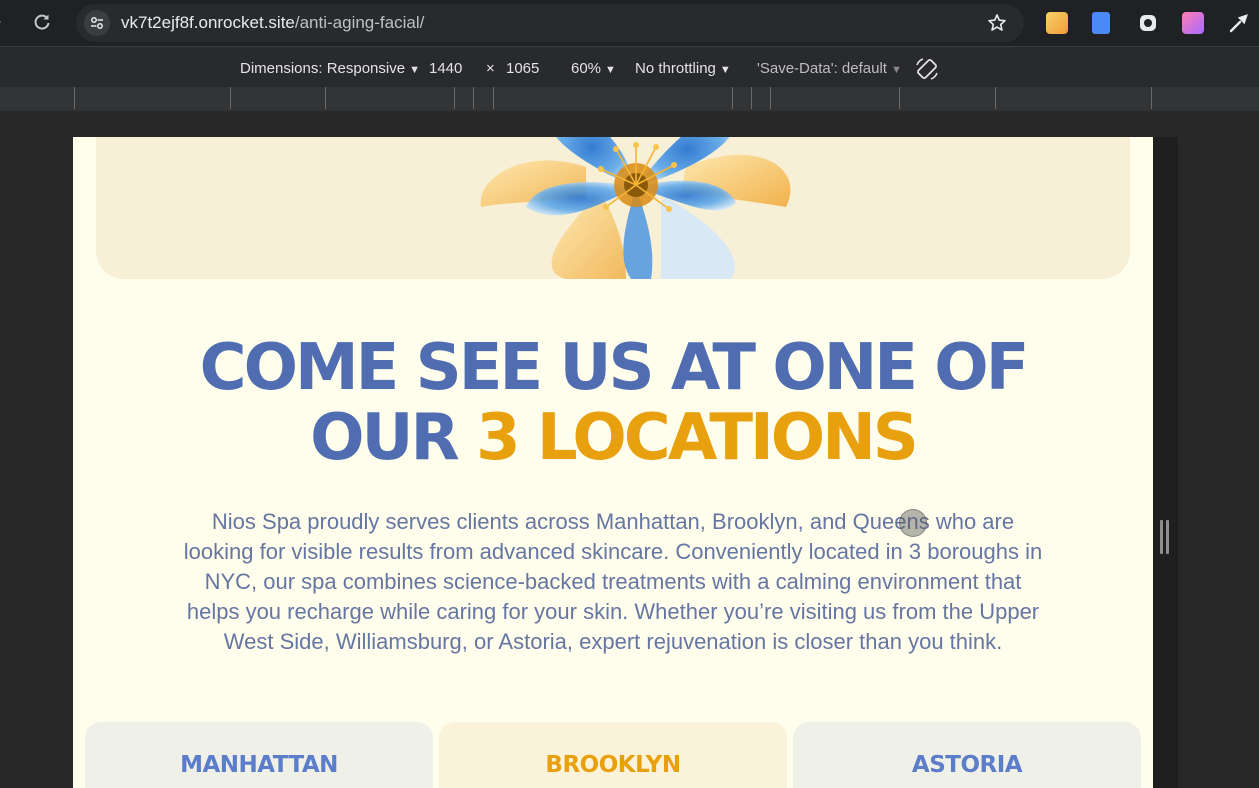  Describe the element at coordinates (1165, 462) in the screenshot. I see `viewport-right-gutter` at that location.